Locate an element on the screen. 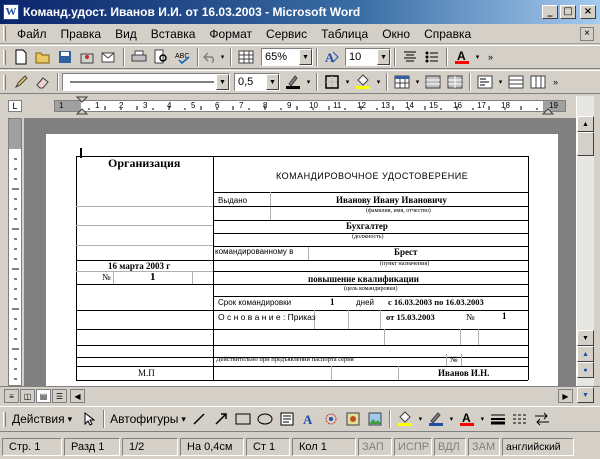 Image resolution: width=600 pixels, height=459 pixels. split-cells-icon is located at coordinates (455, 82).